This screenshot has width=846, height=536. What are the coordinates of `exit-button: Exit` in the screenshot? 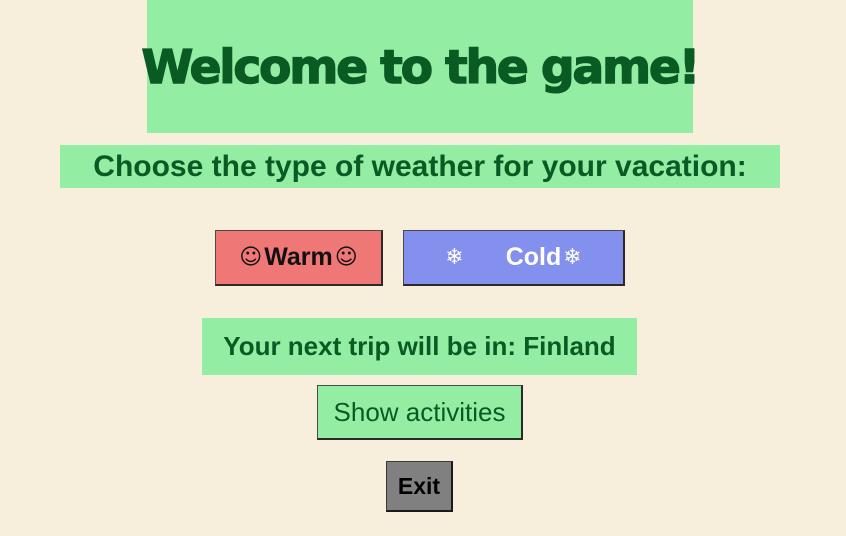 It's located at (419, 486).